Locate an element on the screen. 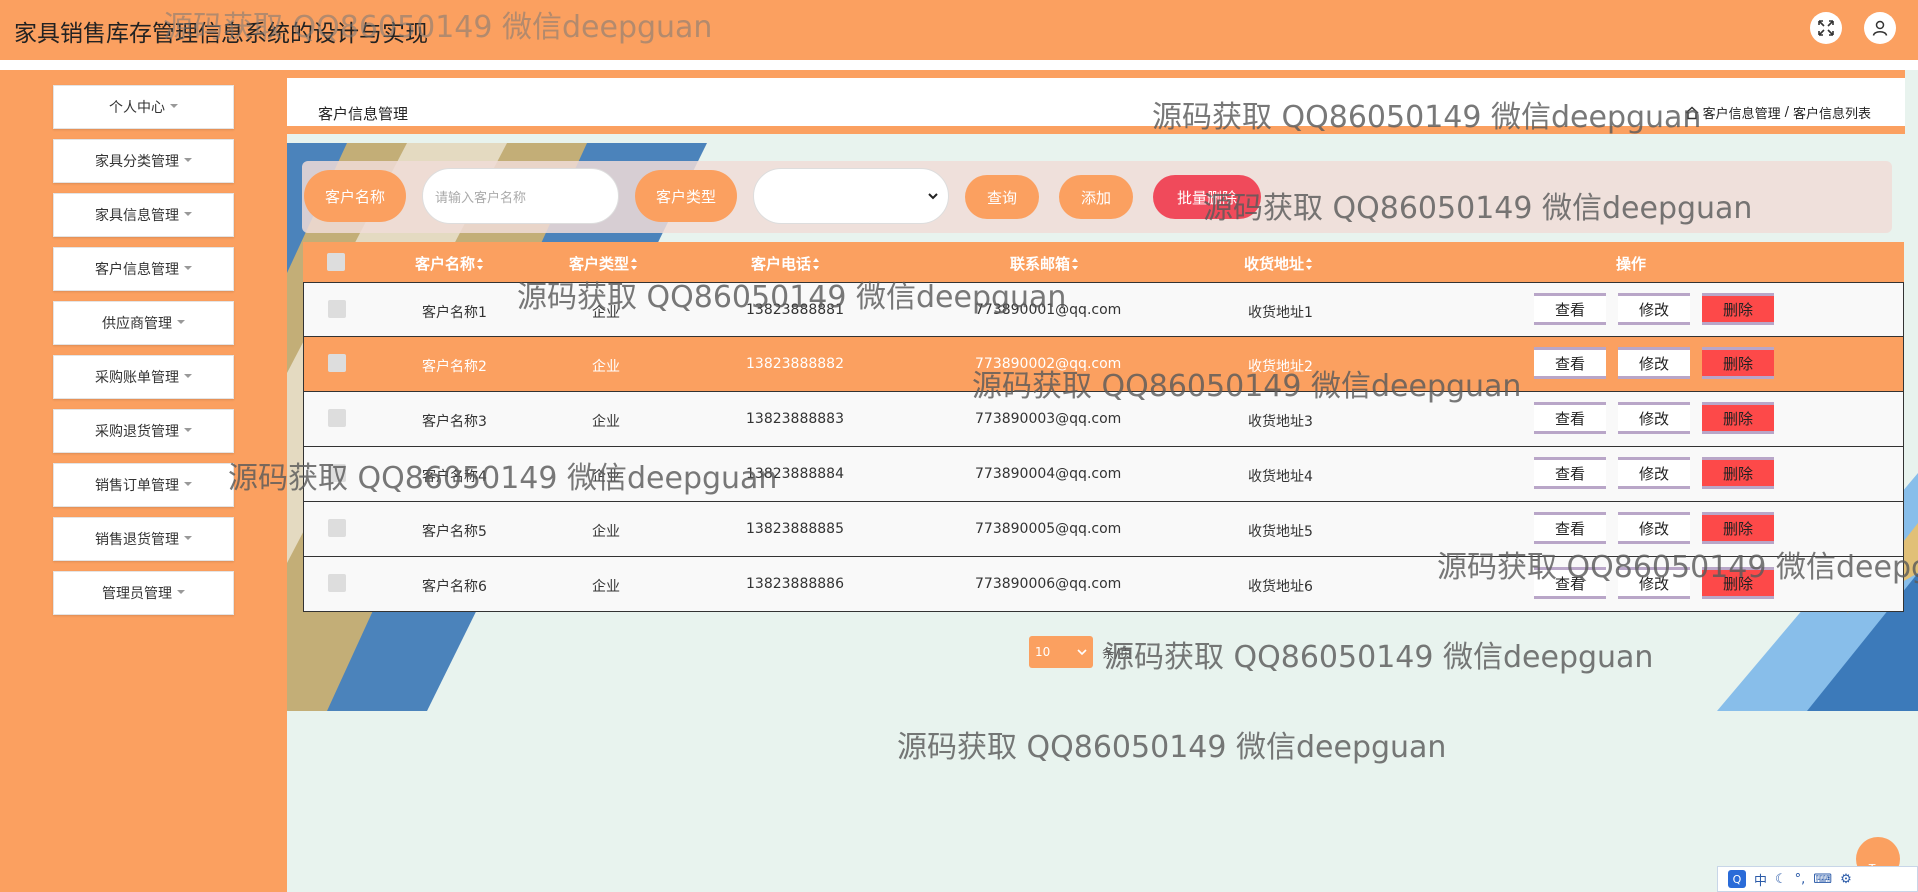  sidebar-item-label: 家具分类管理 is located at coordinates (137, 162).